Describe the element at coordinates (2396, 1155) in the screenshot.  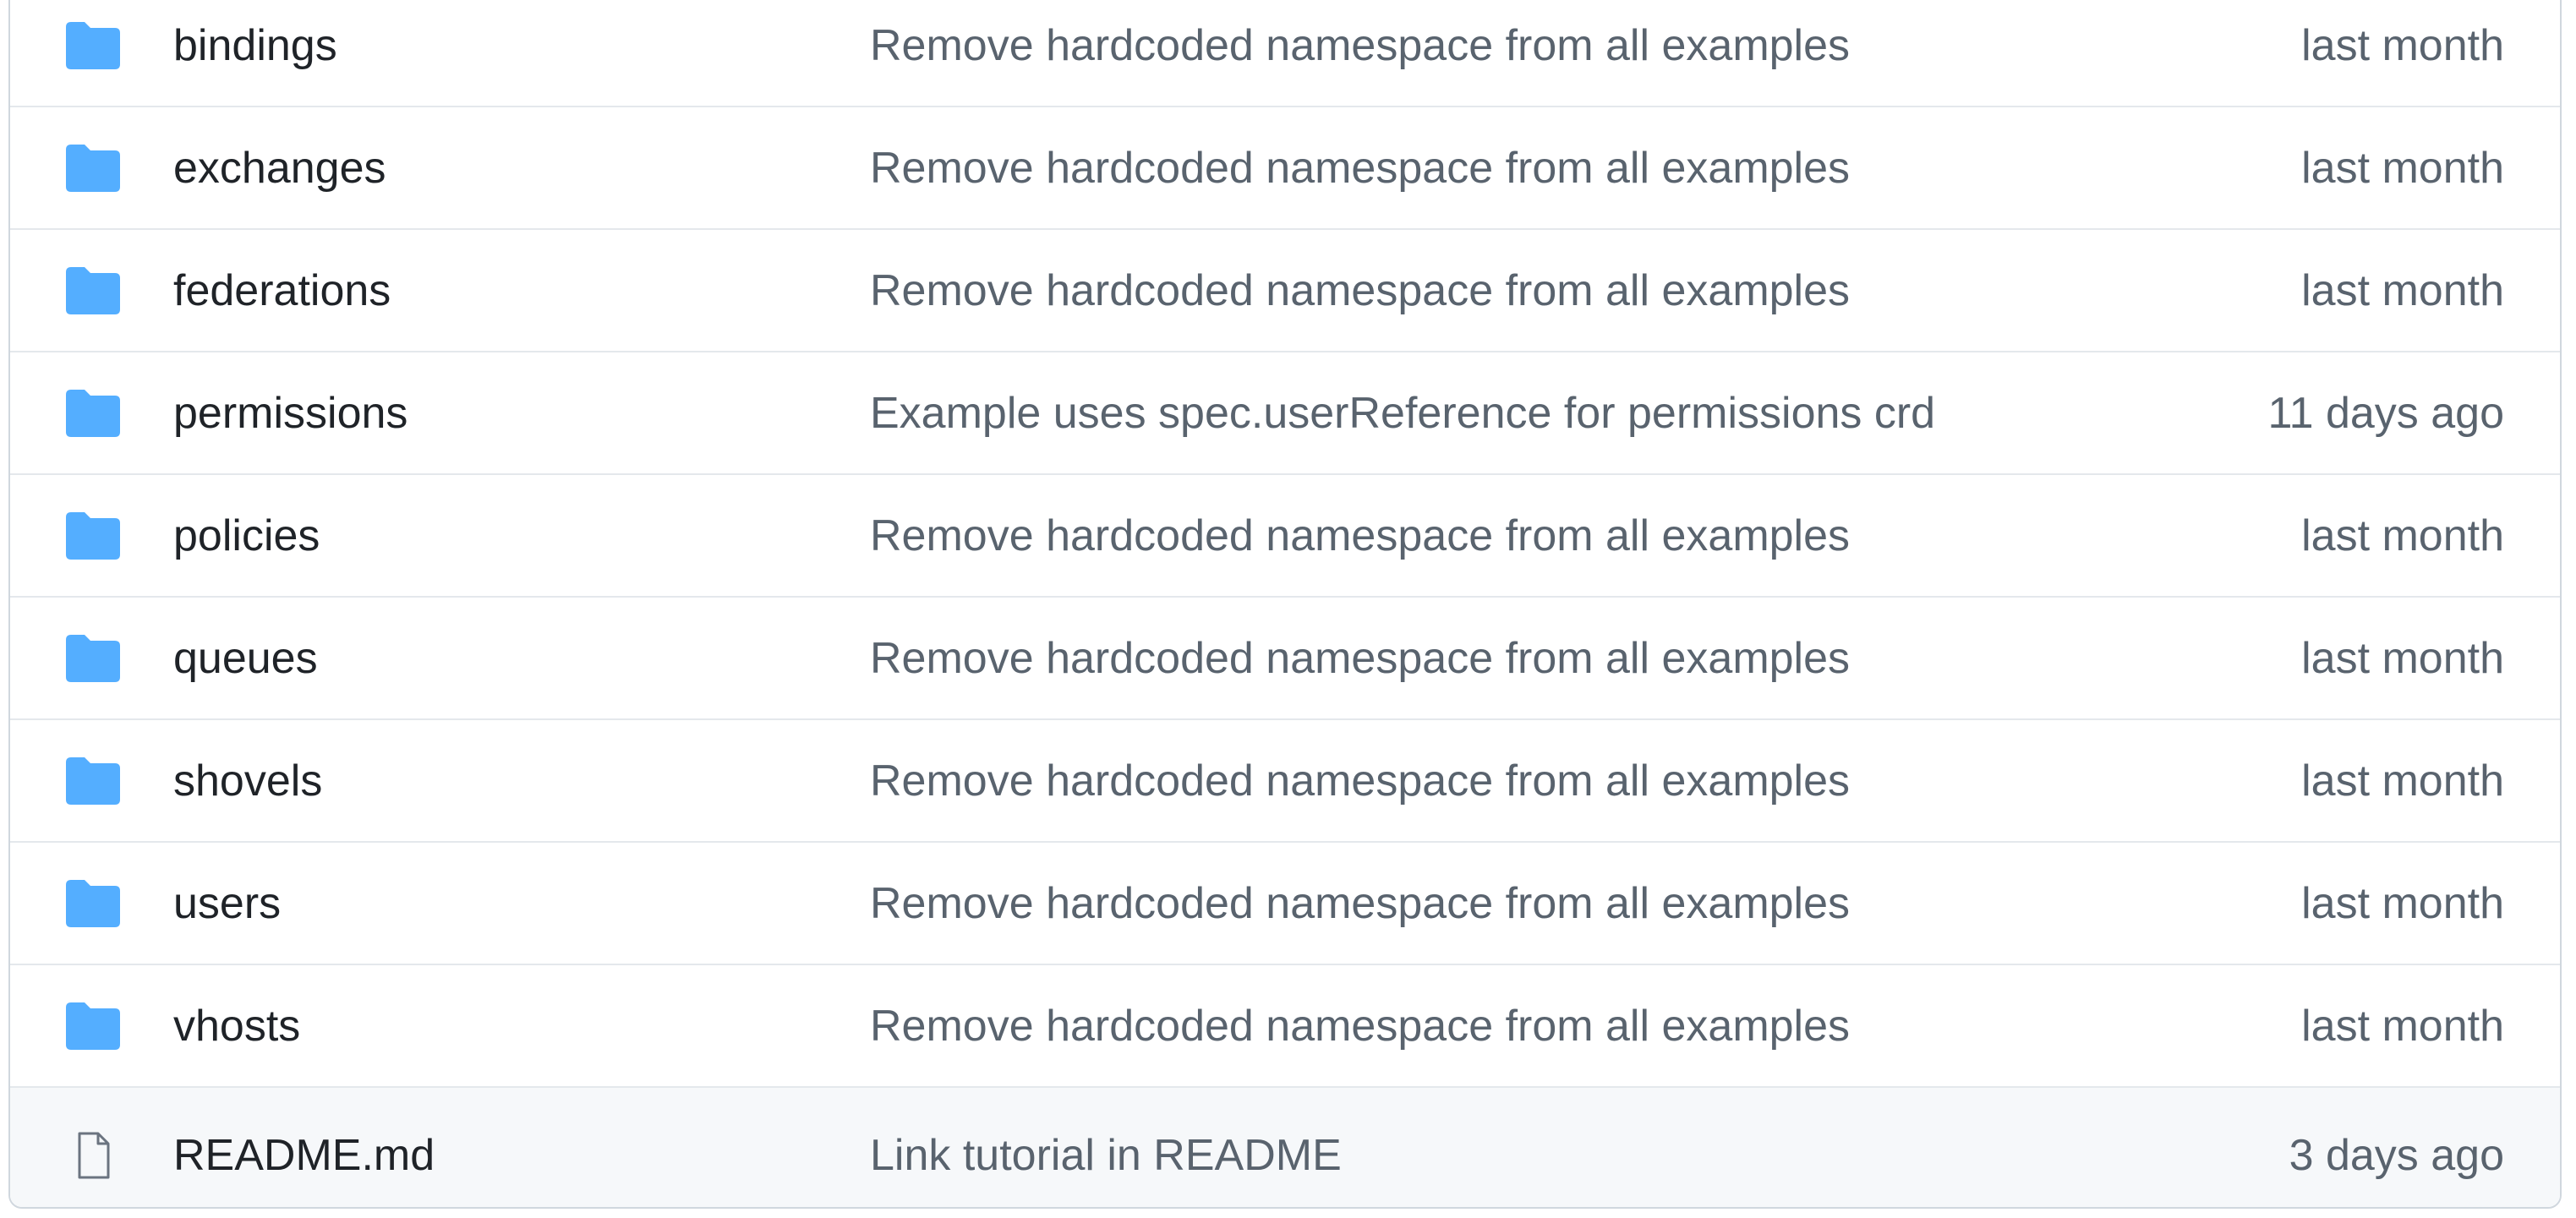
I see `commit-age: 3 days ago` at that location.